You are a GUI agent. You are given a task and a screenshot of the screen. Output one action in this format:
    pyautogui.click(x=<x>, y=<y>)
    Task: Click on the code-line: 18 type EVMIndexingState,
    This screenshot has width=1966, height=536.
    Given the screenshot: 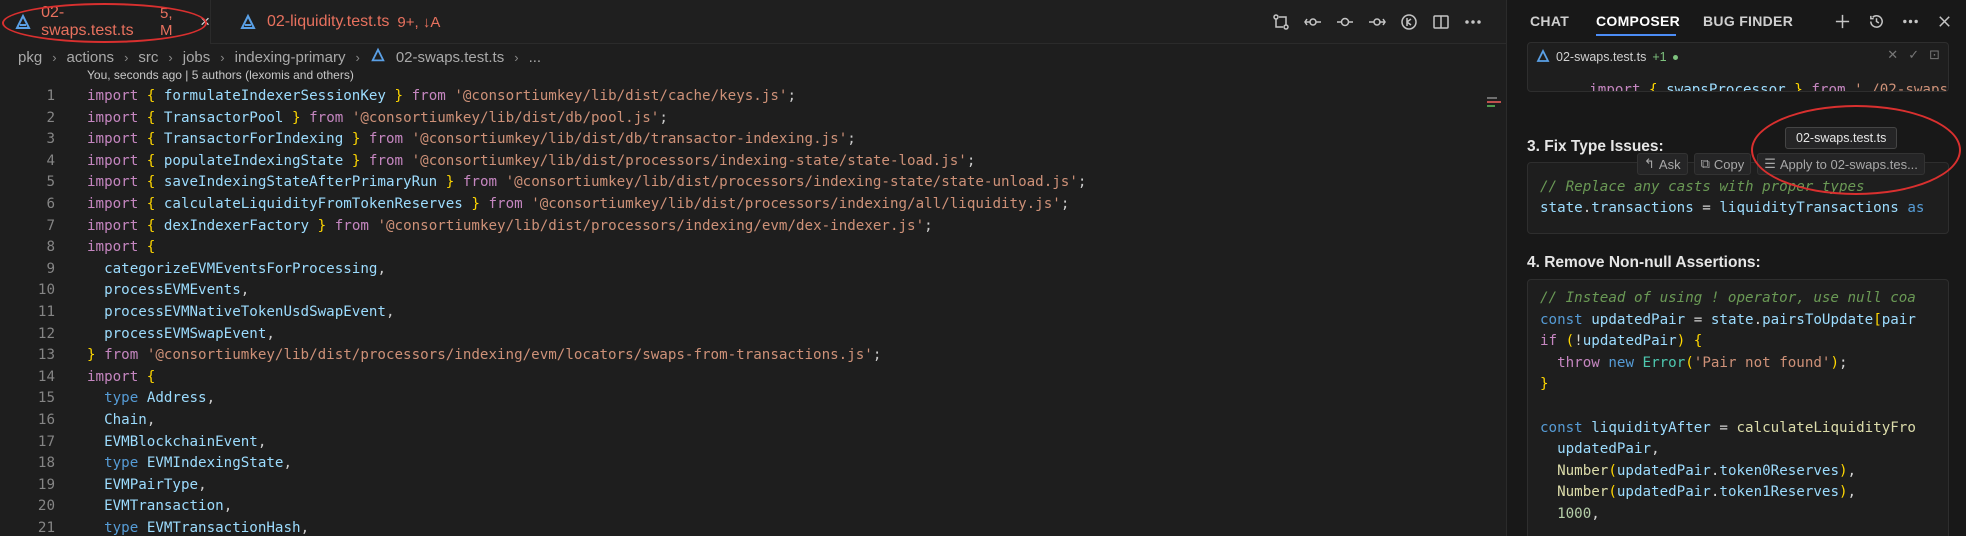 What is the action you would take?
    pyautogui.click(x=740, y=464)
    